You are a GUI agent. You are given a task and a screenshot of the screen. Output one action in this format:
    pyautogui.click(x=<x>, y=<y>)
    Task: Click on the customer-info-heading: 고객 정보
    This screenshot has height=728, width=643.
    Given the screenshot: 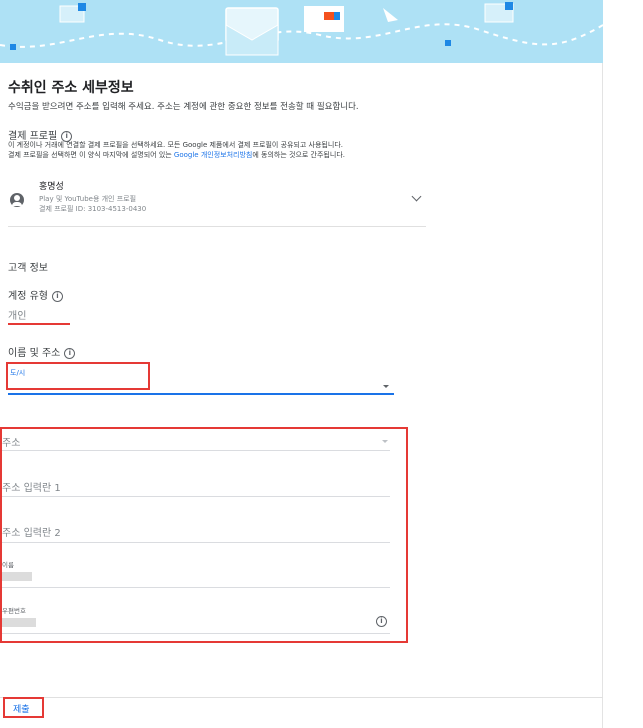 What is the action you would take?
    pyautogui.click(x=28, y=268)
    